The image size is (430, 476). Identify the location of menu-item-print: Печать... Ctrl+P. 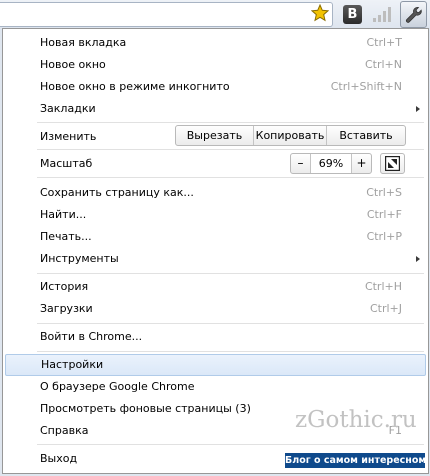
(215, 237).